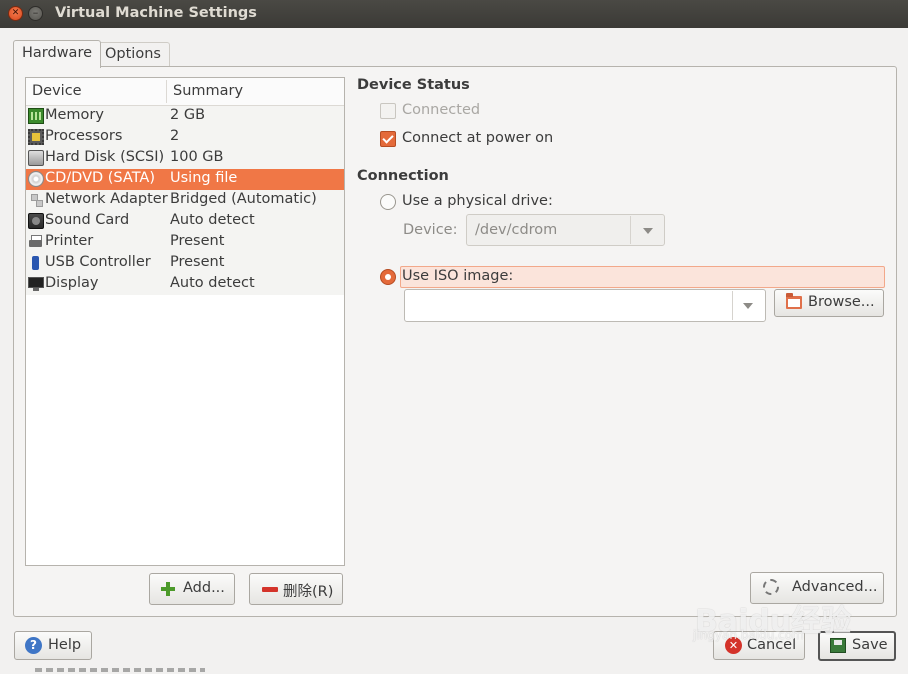 The height and width of the screenshot is (674, 908). I want to click on processor-icon, so click(36, 137).